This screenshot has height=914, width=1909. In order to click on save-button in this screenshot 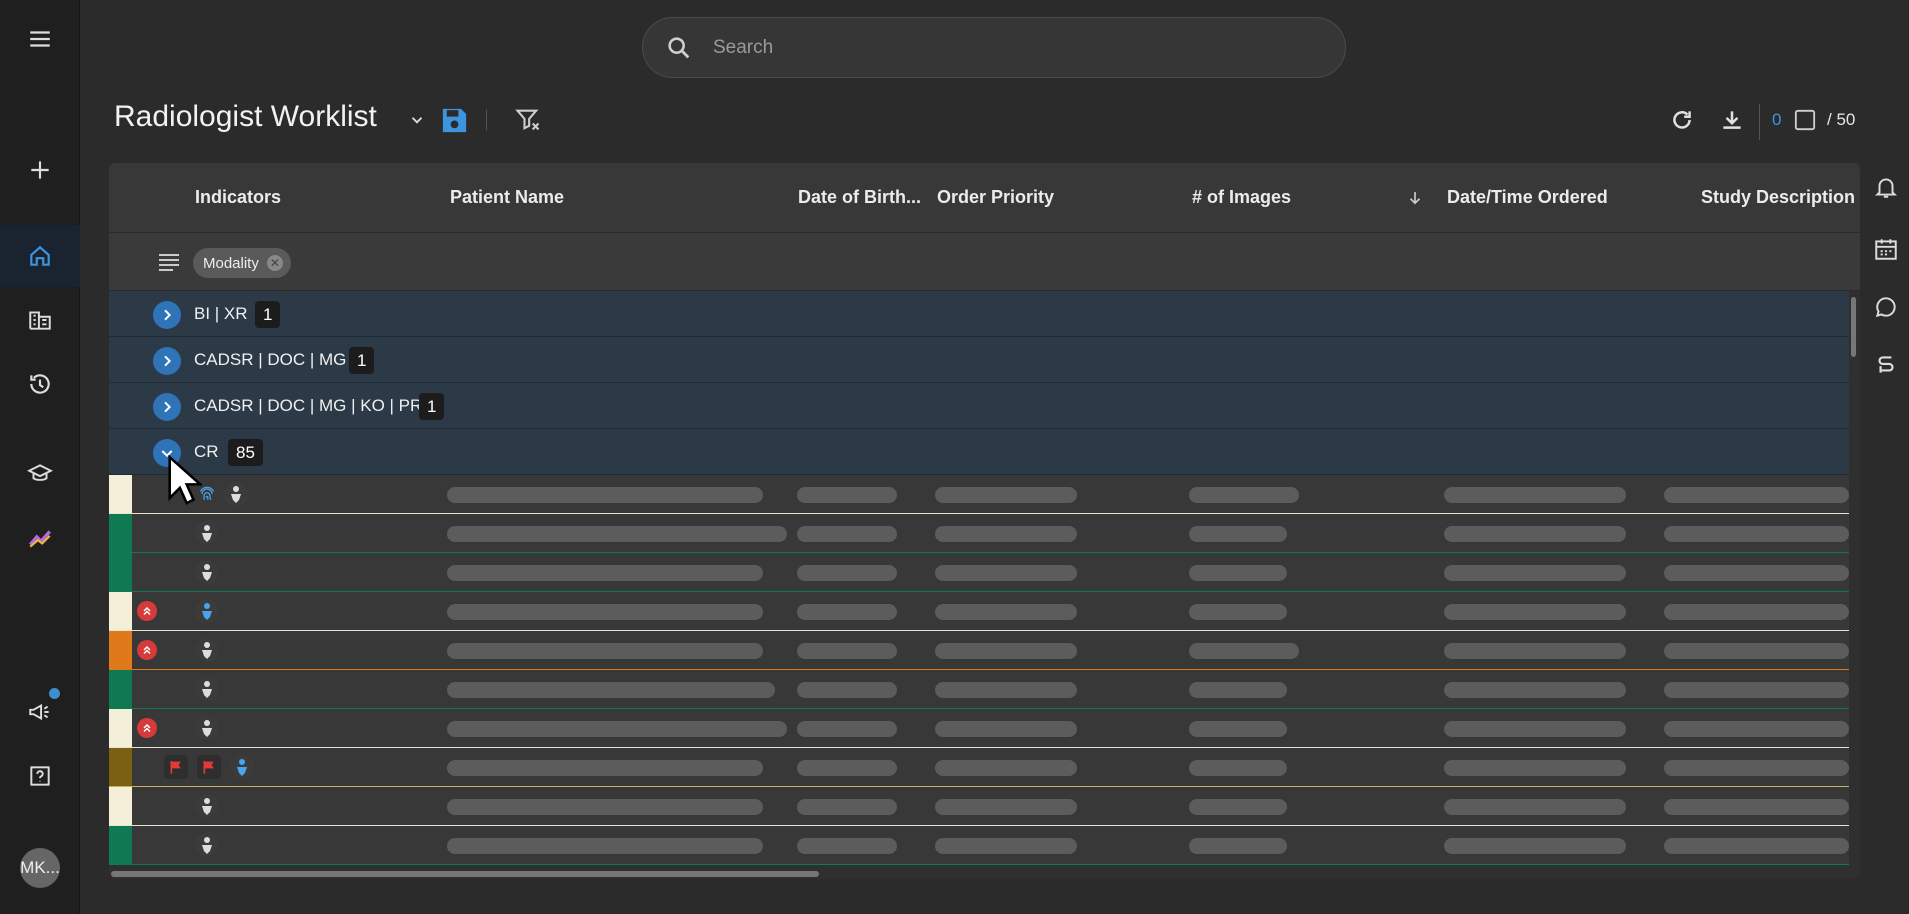, I will do `click(454, 120)`.